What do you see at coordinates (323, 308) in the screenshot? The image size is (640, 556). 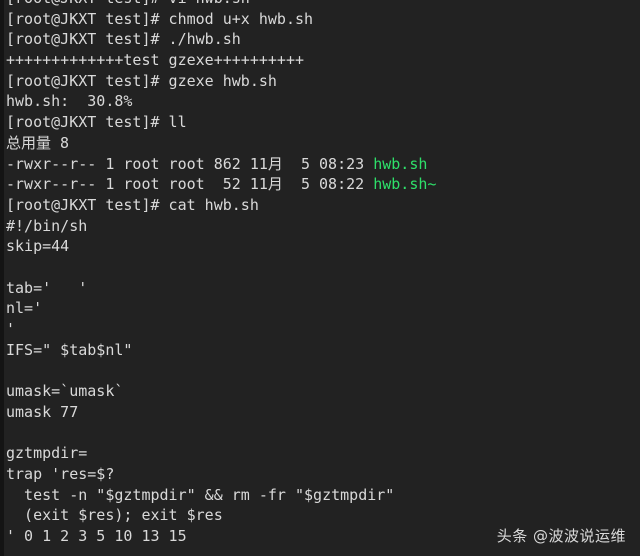 I see `line-nl-assign-open: nl='` at bounding box center [323, 308].